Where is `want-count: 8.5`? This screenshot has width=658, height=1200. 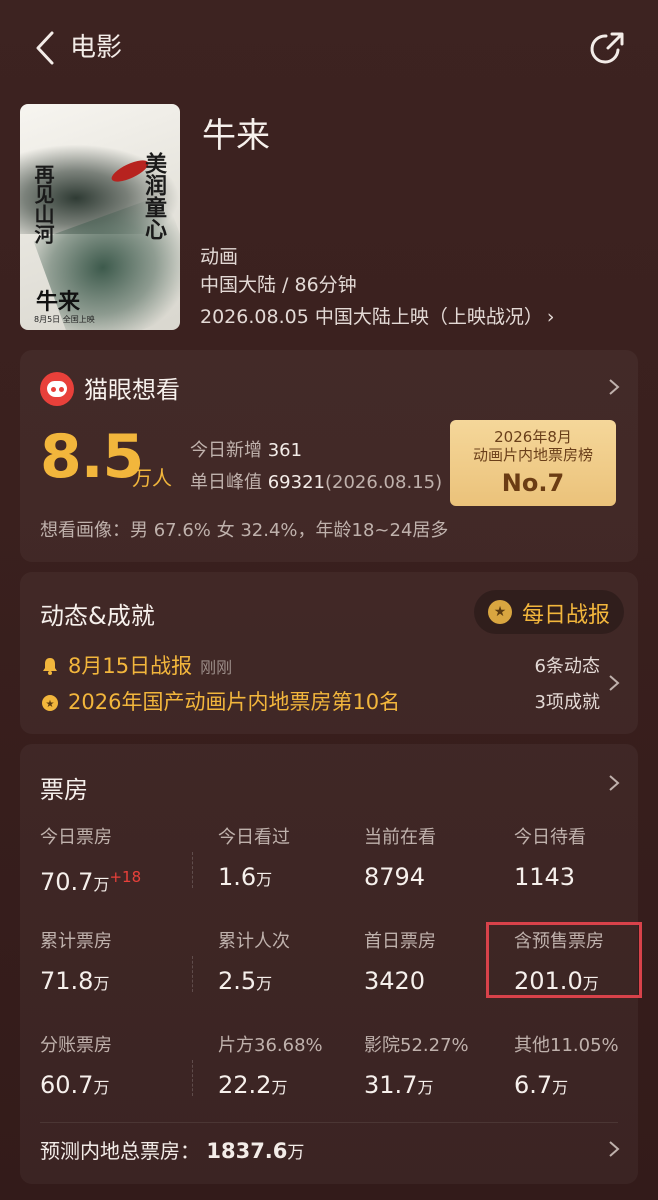 want-count: 8.5 is located at coordinates (92, 457).